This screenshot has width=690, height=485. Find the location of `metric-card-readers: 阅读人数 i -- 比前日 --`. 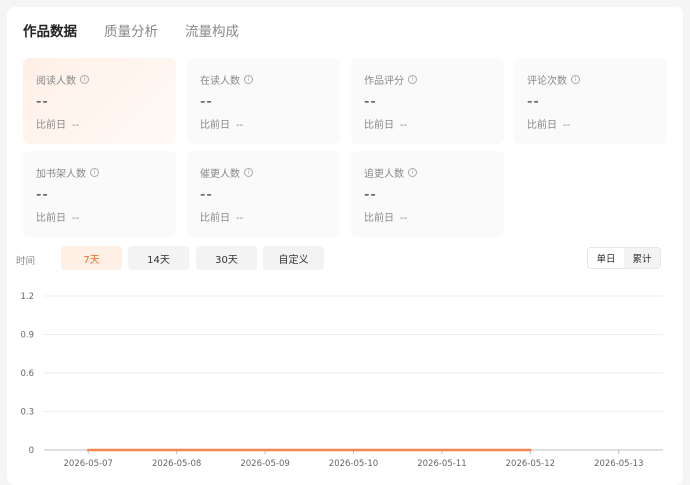

metric-card-readers: 阅读人数 i -- 比前日 -- is located at coordinates (99, 101).